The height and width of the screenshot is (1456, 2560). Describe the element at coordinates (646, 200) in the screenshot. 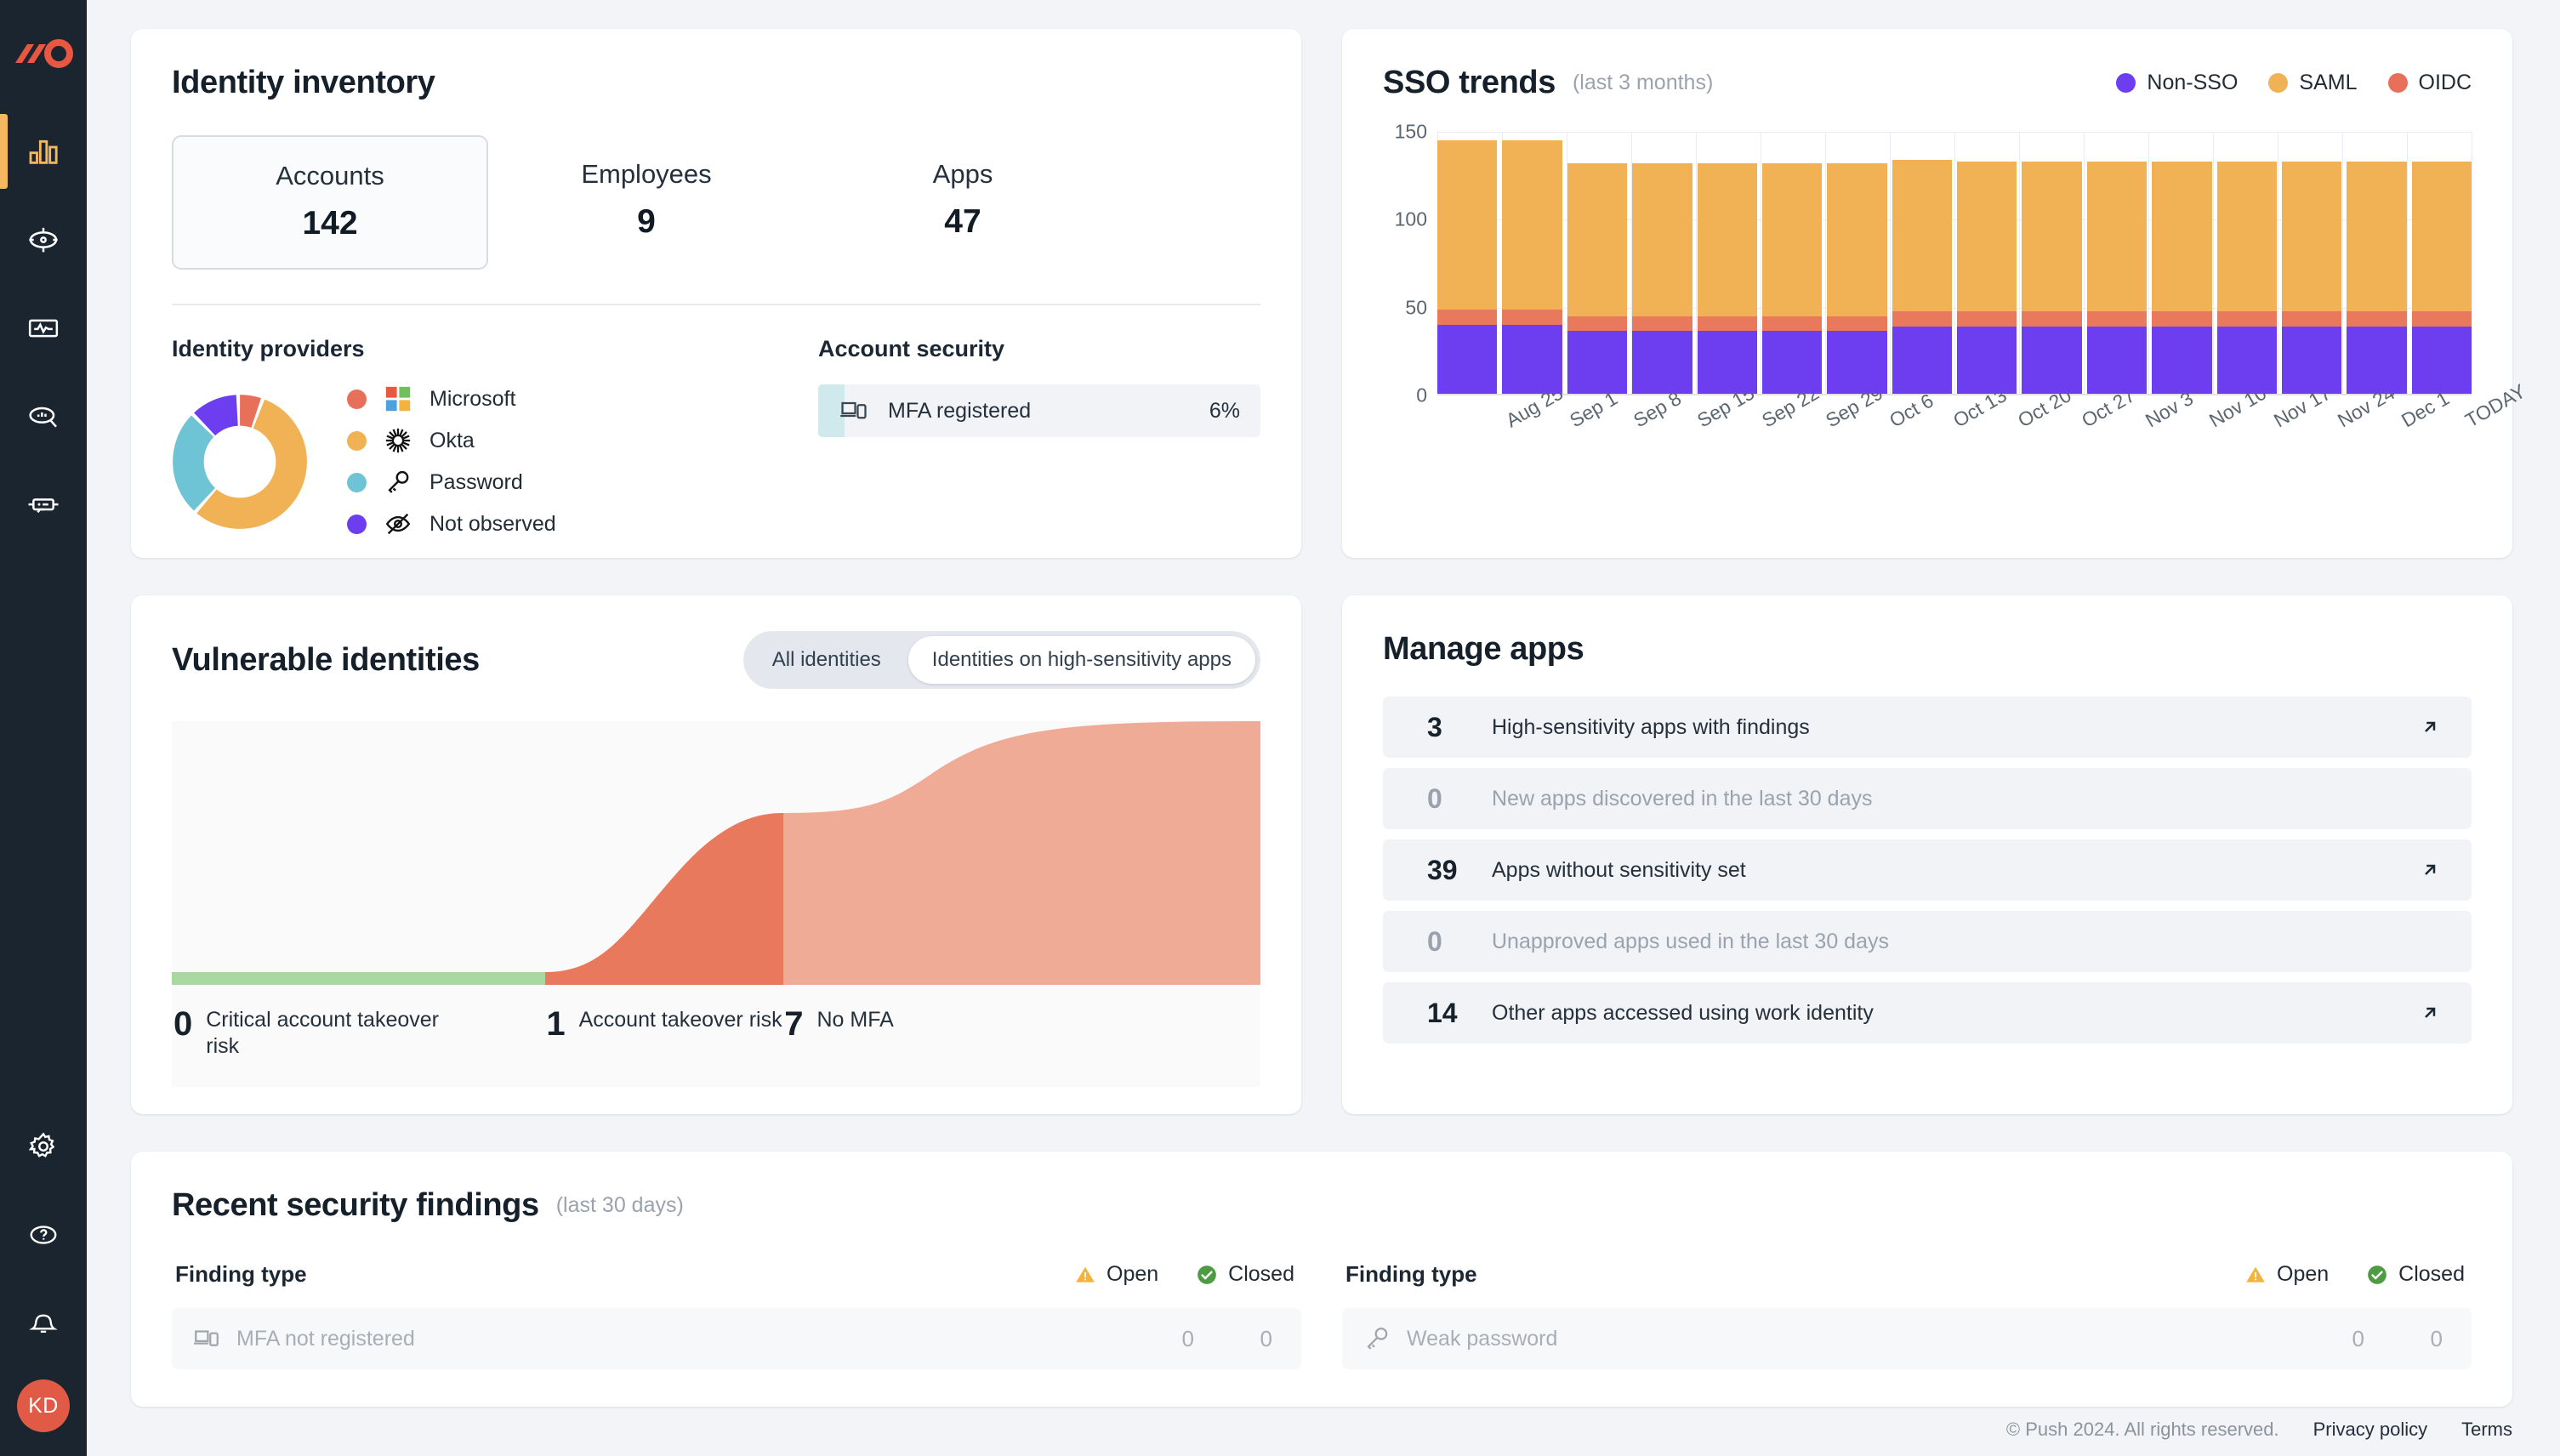

I see `stat-employees: Employees 9` at that location.